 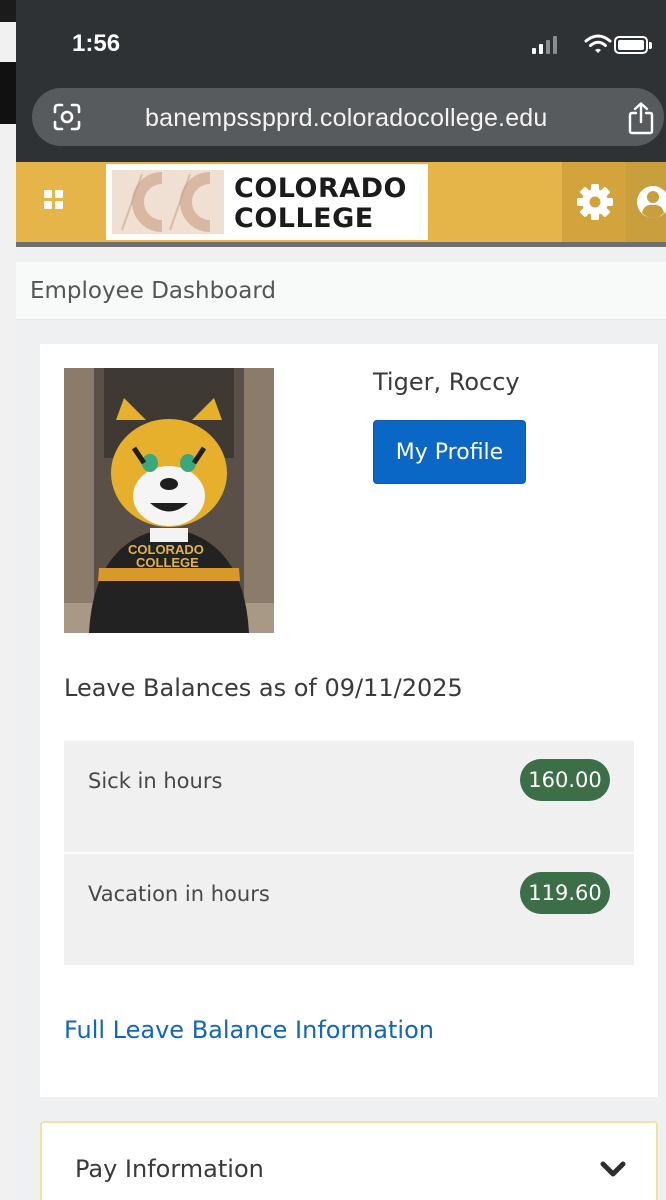 I want to click on page-title: Employee Dashboard, so click(x=153, y=291).